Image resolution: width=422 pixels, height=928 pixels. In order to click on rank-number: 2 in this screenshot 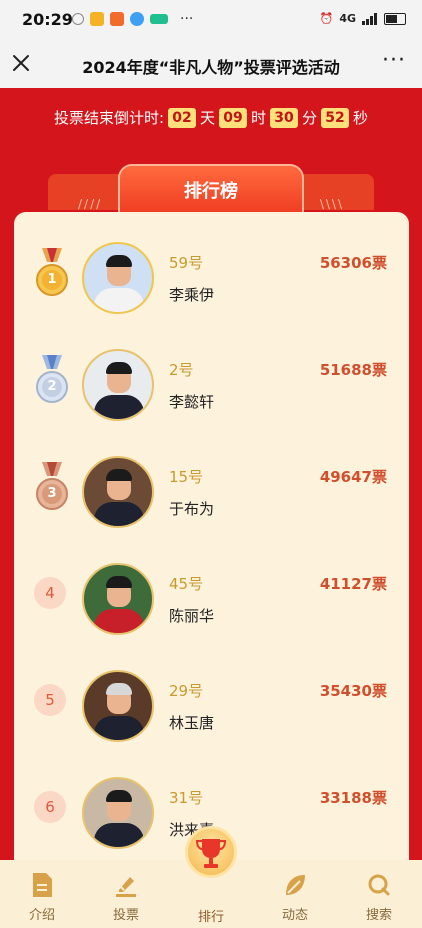, I will do `click(52, 386)`.